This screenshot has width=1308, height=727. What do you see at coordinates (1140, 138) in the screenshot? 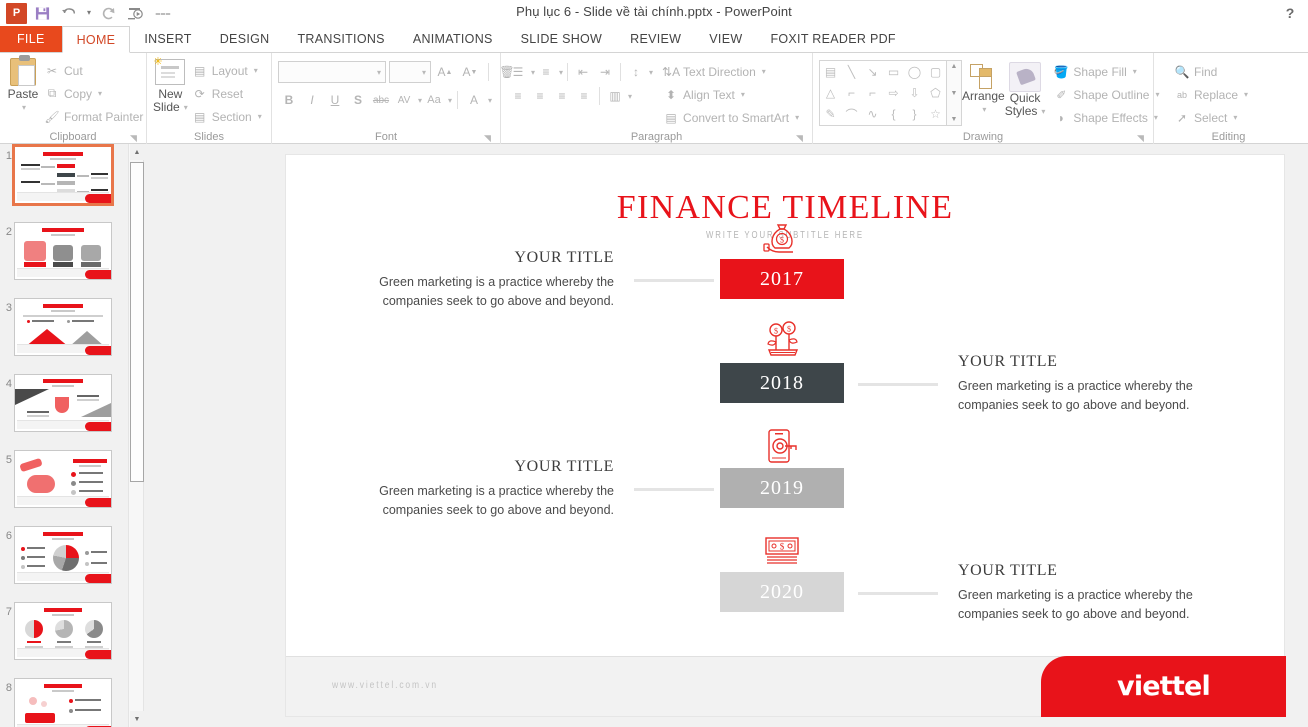
I see `drawing-dialog-launcher-icon: ◥` at bounding box center [1140, 138].